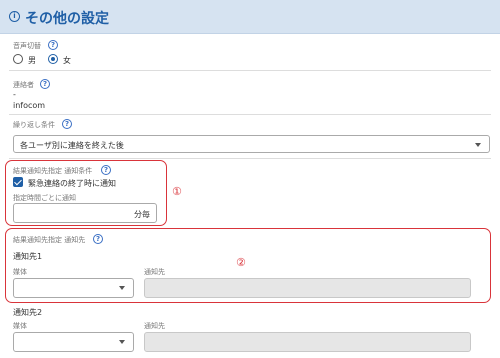 The width and height of the screenshot is (500, 358). Describe the element at coordinates (28, 256) in the screenshot. I see `dest-group-title: 通知先1` at that location.